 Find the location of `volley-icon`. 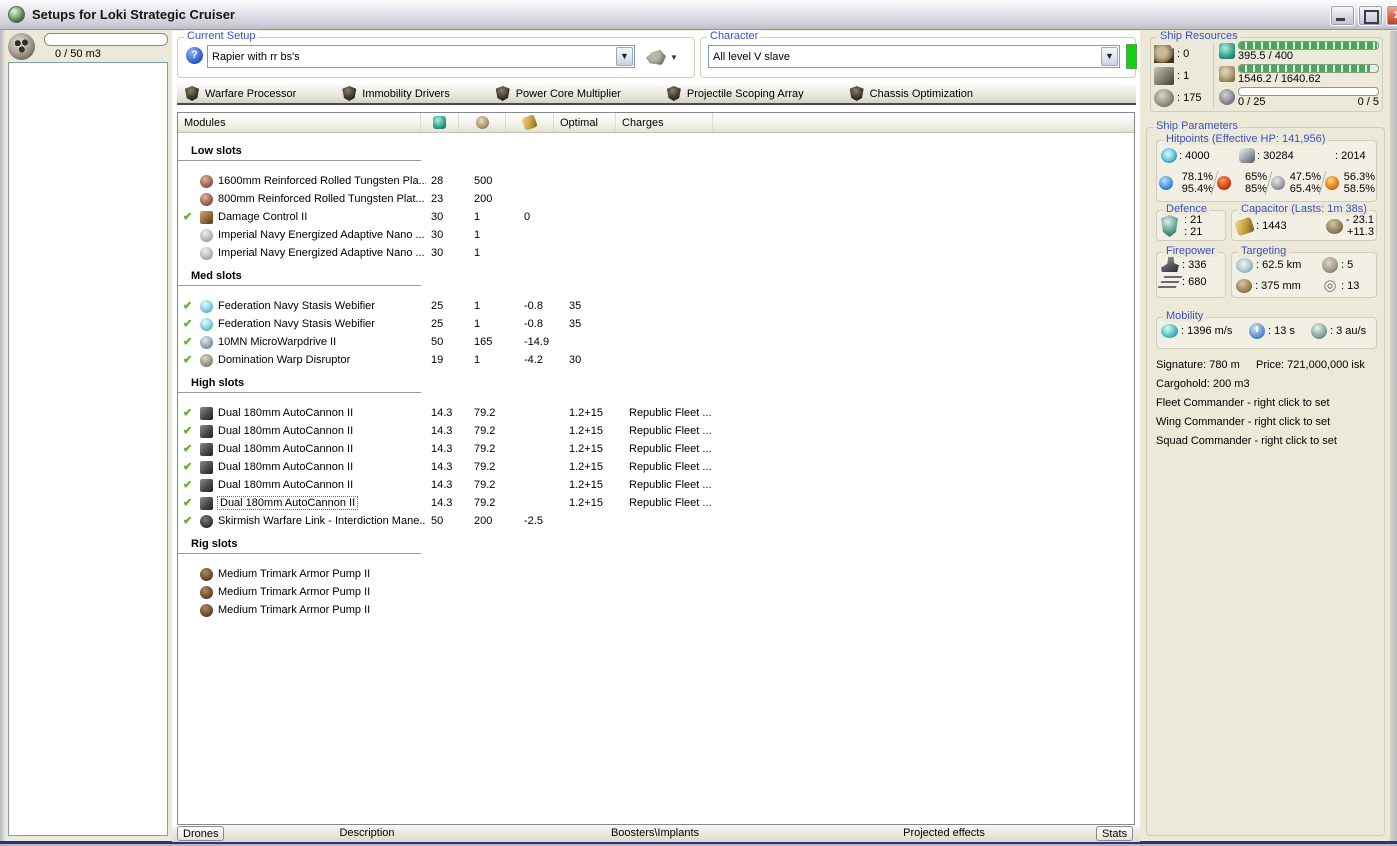

volley-icon is located at coordinates (1170, 264).